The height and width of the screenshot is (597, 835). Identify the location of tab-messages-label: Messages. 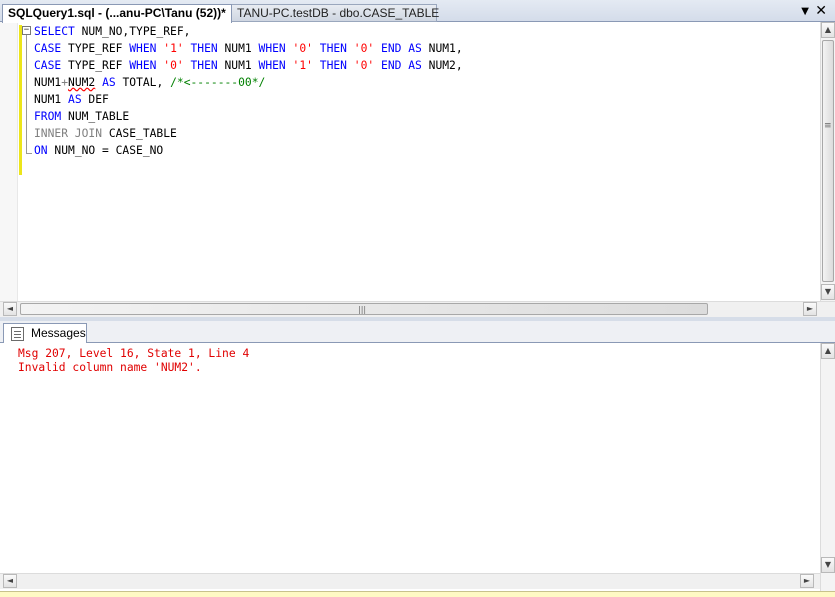
(58, 333).